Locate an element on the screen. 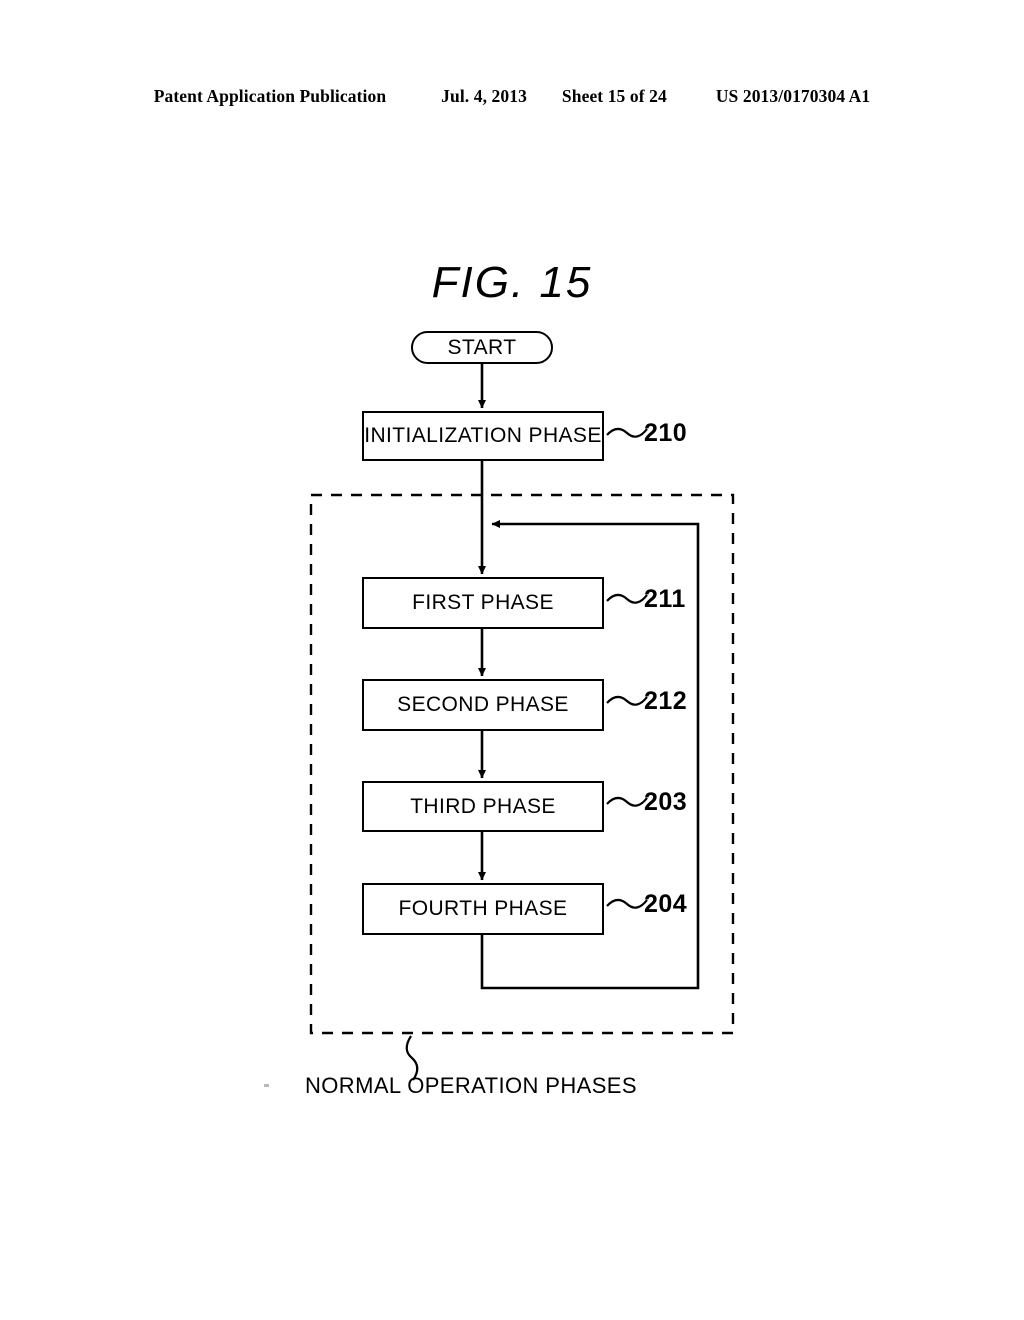 The height and width of the screenshot is (1320, 1024). node-second-phase: SECOND PHASE is located at coordinates (483, 705).